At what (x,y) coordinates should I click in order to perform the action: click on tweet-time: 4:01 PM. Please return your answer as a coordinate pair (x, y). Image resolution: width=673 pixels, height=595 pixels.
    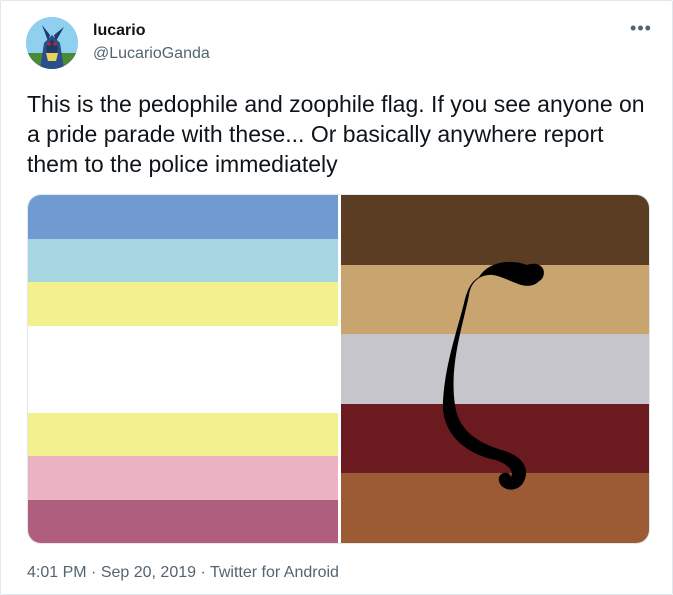
    Looking at the image, I should click on (57, 572).